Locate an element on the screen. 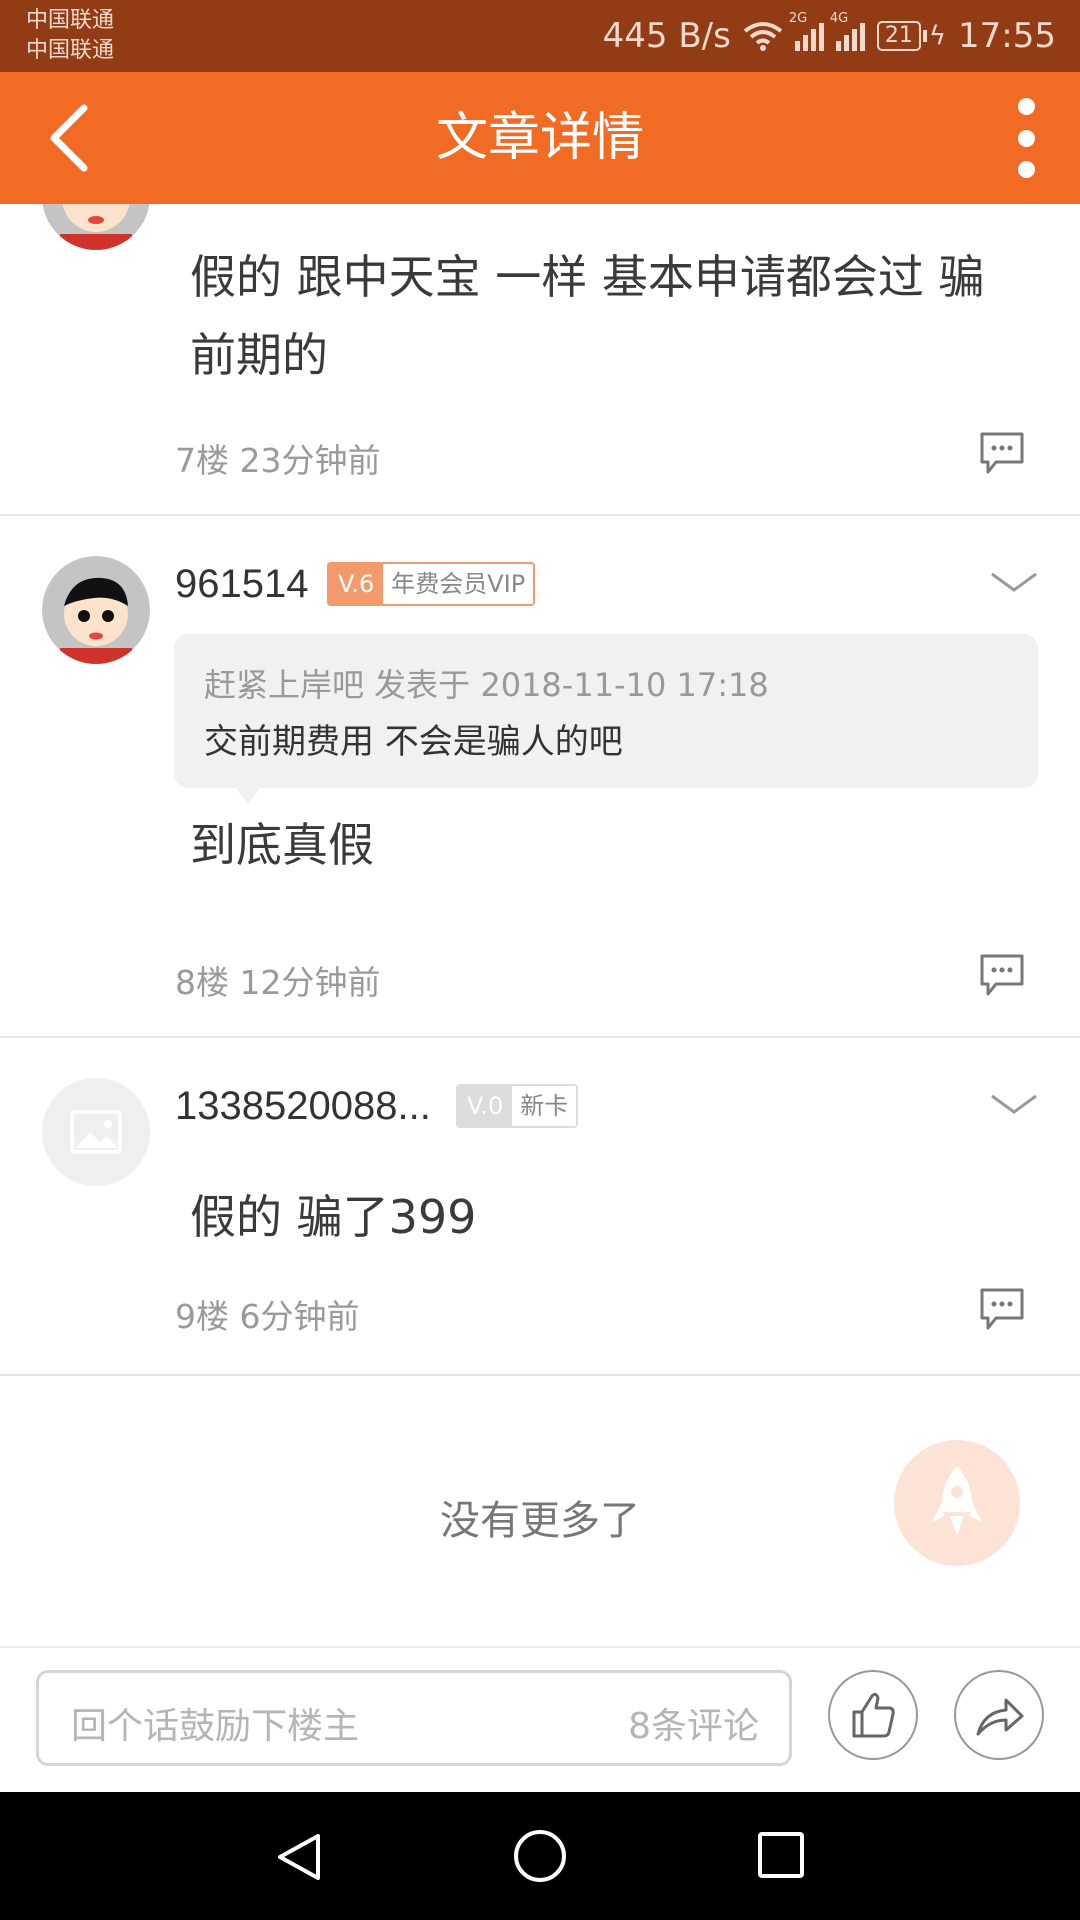 This screenshot has height=1920, width=1080. share-icon is located at coordinates (1000, 1717).